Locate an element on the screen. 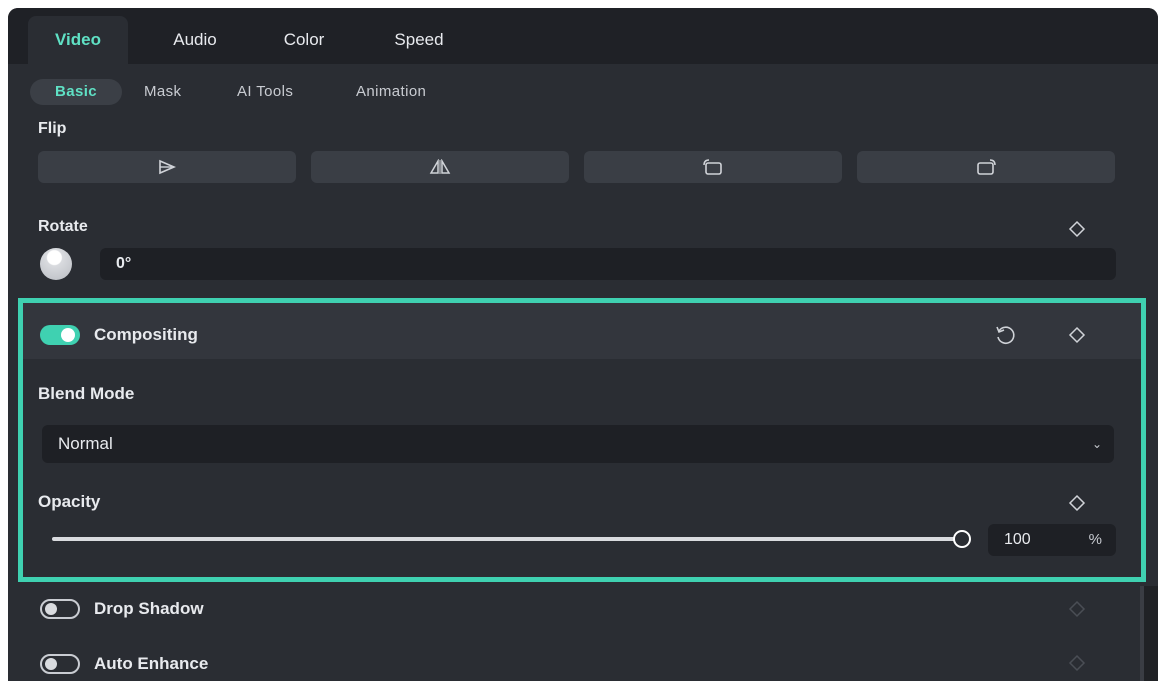 Image resolution: width=1166 pixels, height=681 pixels. flip-label: Flip is located at coordinates (52, 128).